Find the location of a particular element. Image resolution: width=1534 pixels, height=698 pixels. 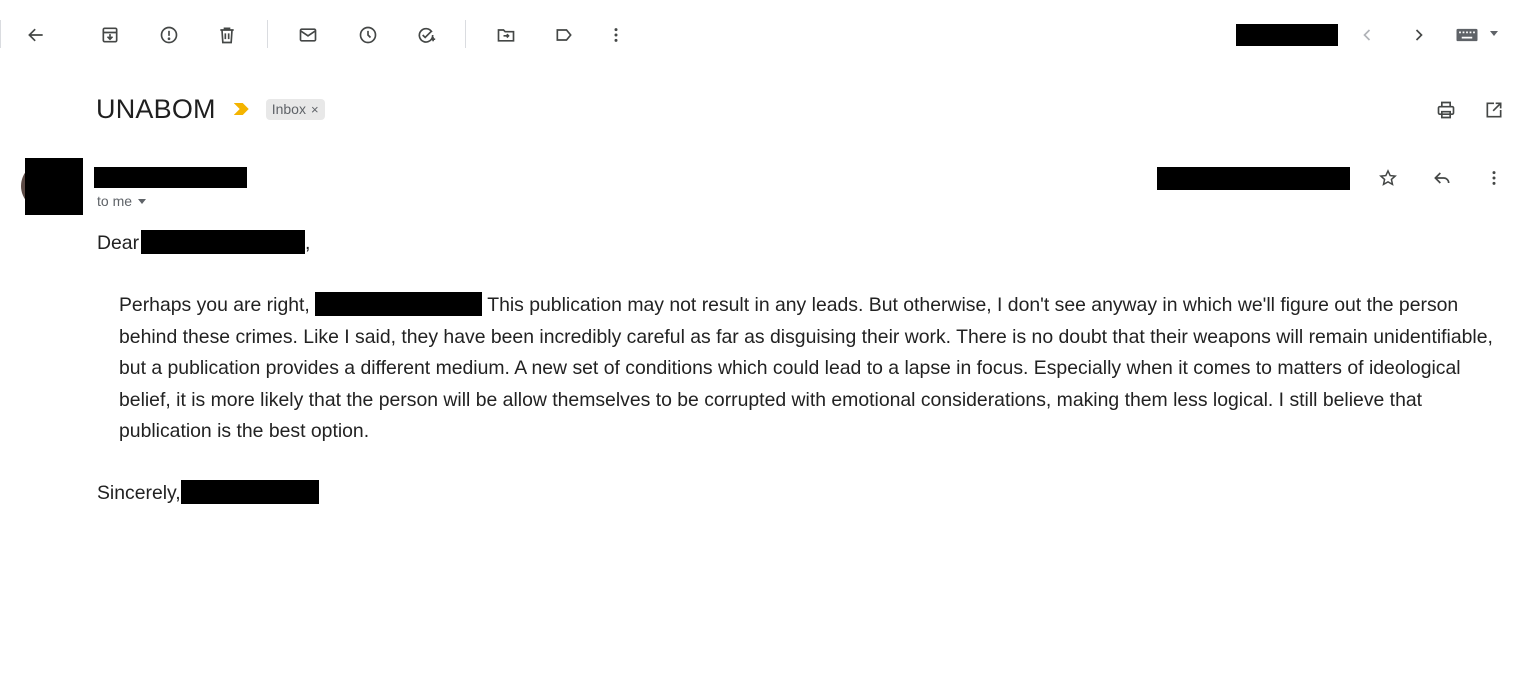

delete-icon is located at coordinates (227, 35).